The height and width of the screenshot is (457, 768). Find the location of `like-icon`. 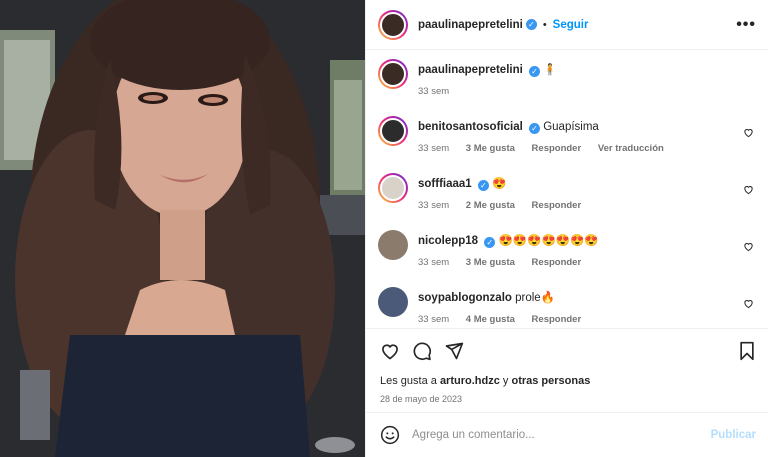

like-icon is located at coordinates (390, 351).